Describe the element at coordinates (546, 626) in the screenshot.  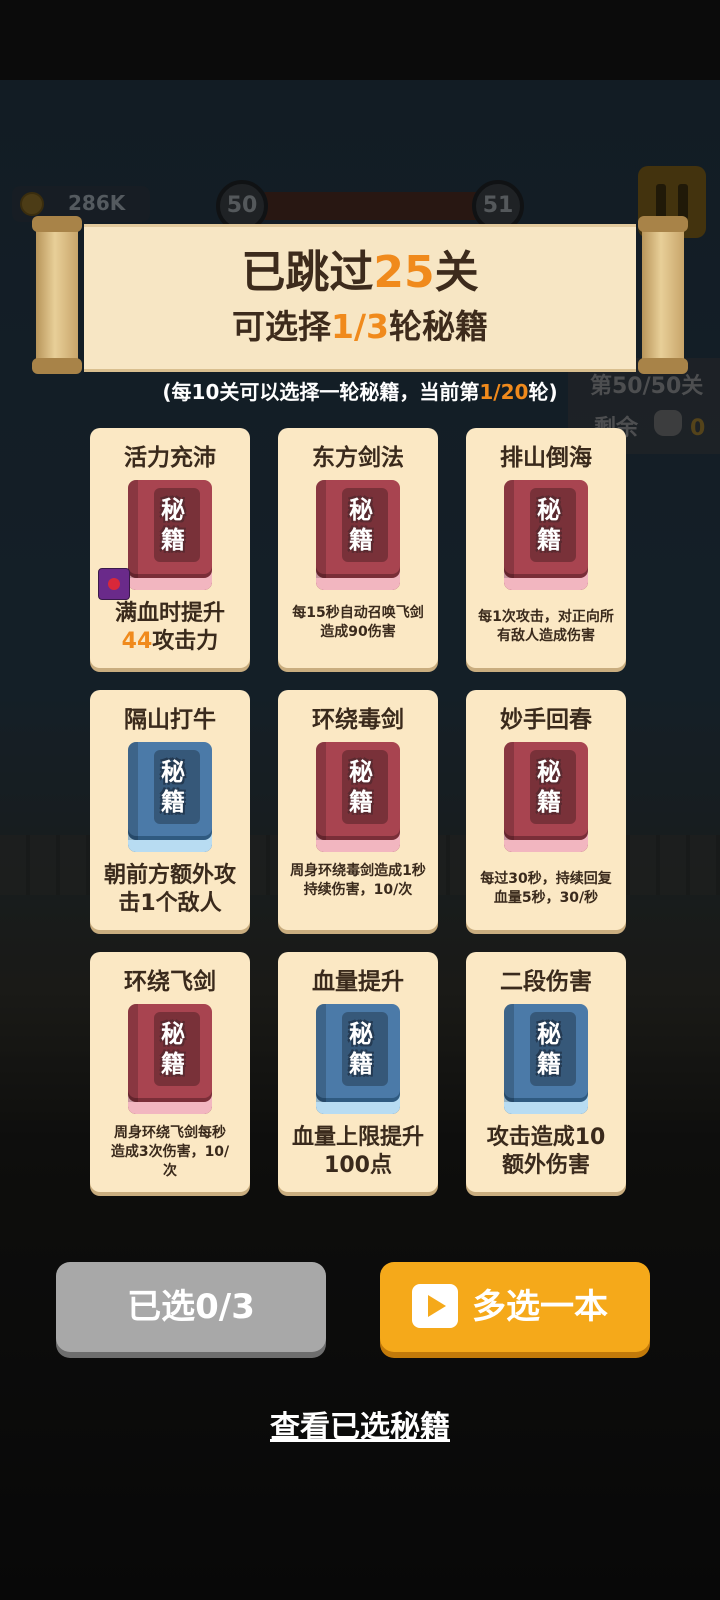
I see `card-description: 每1次攻击，对正向所有敌人造成伤害` at that location.